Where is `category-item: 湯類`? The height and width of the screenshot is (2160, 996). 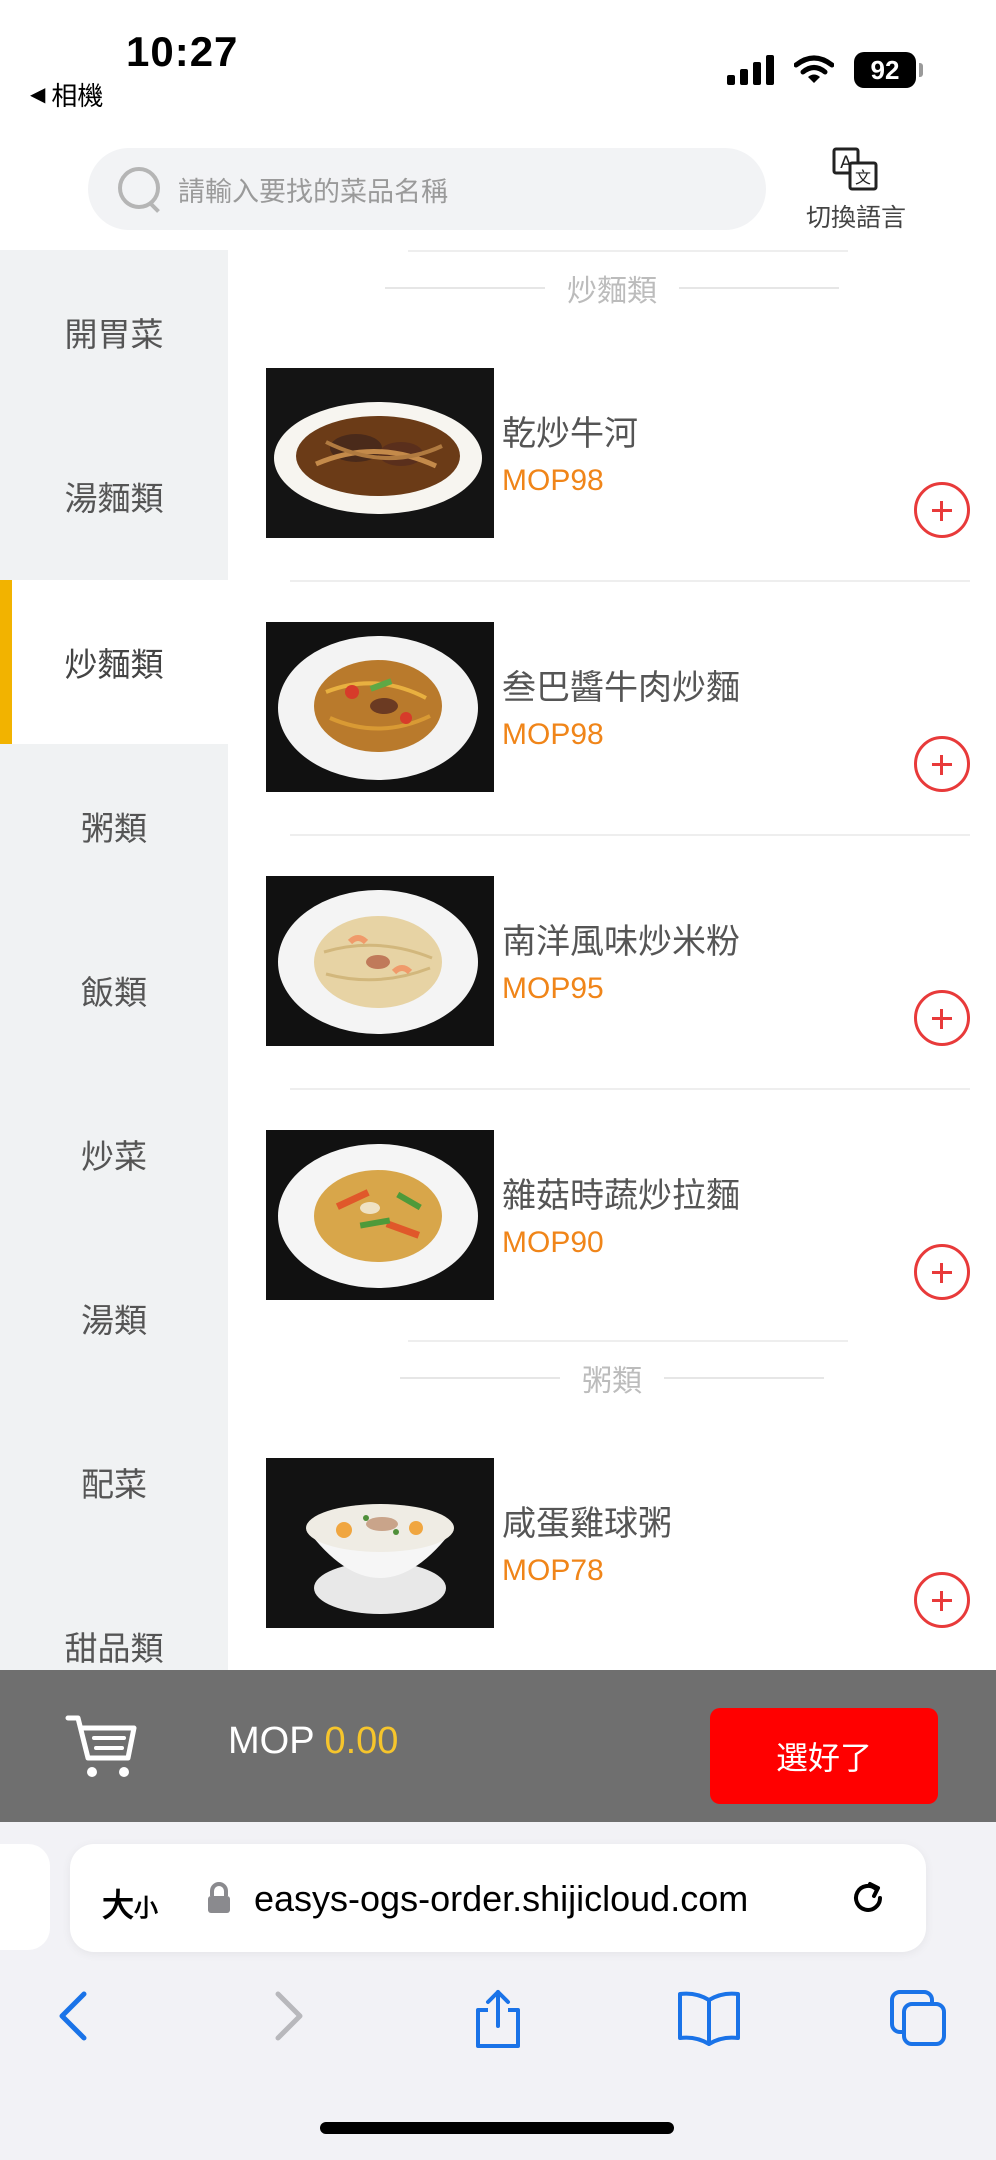
category-item: 湯類 is located at coordinates (114, 1318).